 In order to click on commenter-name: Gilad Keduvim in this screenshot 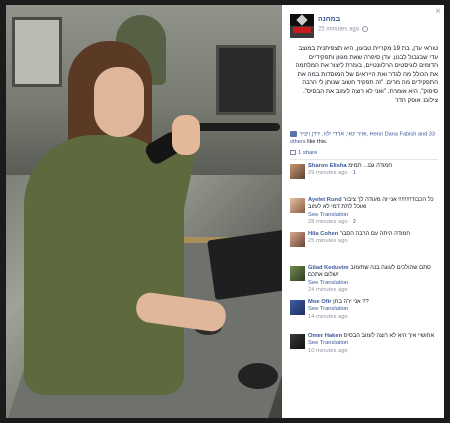, I will do `click(328, 268)`.